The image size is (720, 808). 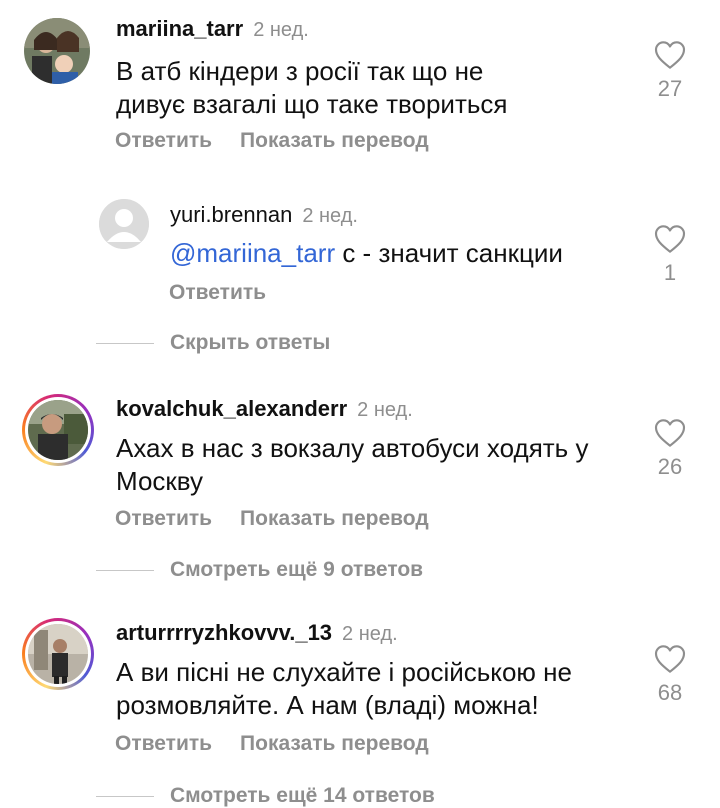 What do you see at coordinates (250, 342) in the screenshot?
I see `hide-replies-label: Скрыть ответы` at bounding box center [250, 342].